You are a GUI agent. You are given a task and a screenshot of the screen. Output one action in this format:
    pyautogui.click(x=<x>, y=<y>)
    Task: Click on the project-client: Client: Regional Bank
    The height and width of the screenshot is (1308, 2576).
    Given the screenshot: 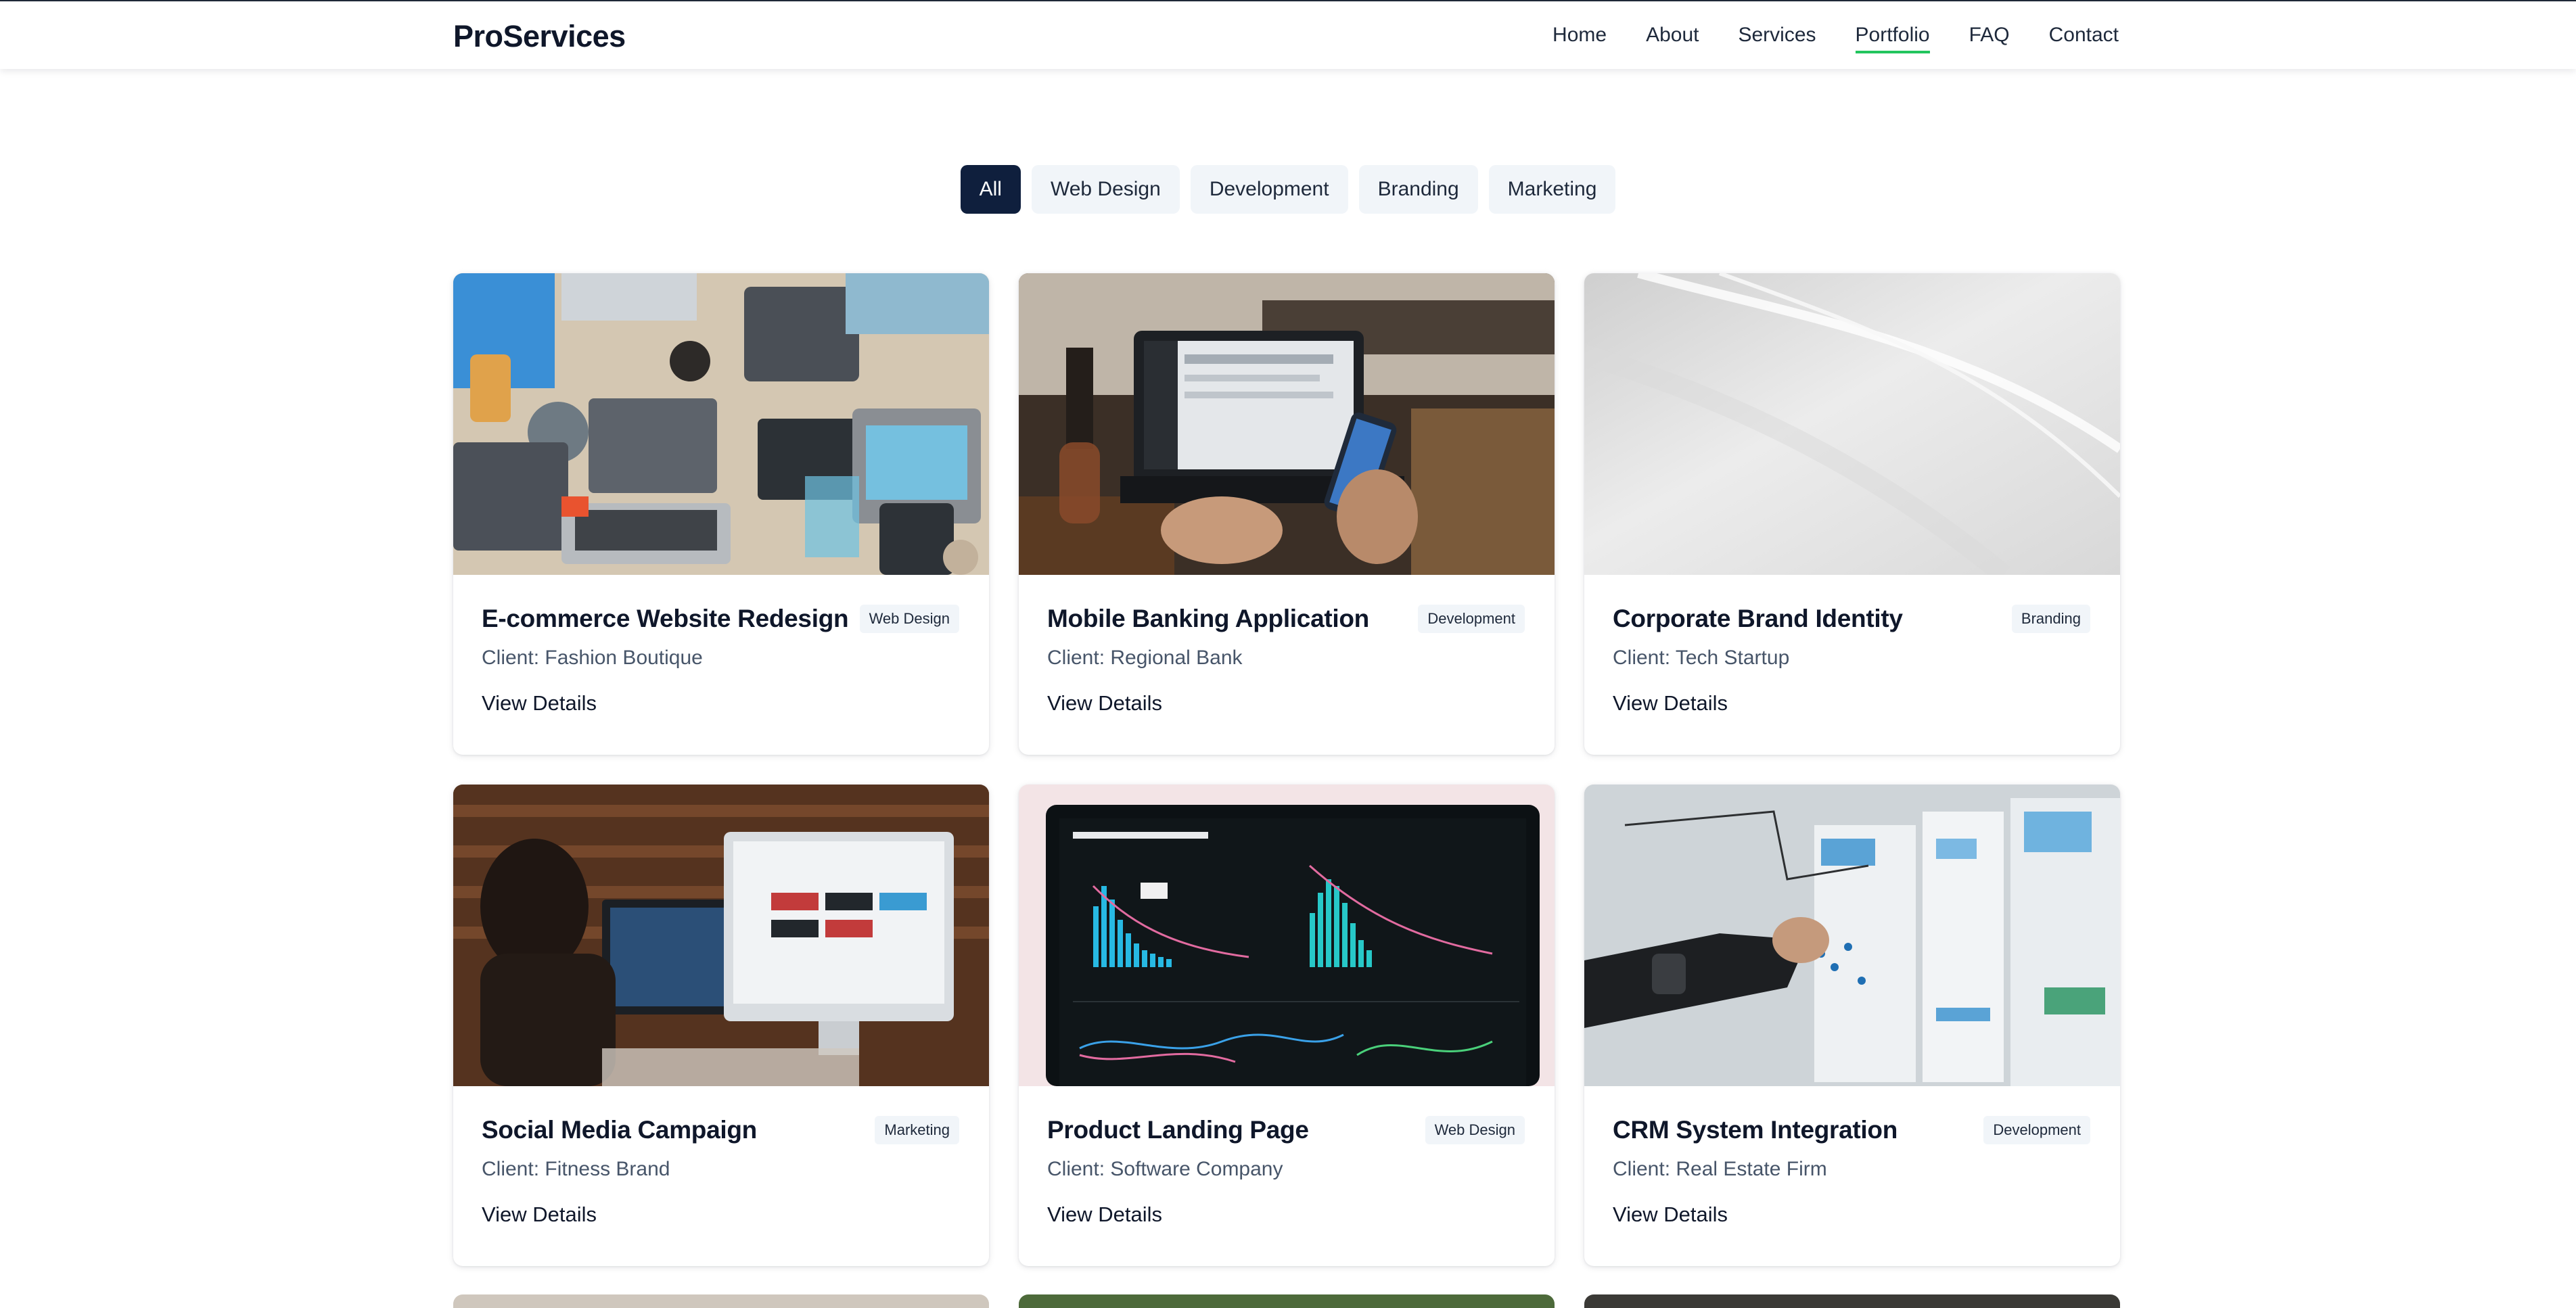 What is the action you would take?
    pyautogui.click(x=1145, y=658)
    